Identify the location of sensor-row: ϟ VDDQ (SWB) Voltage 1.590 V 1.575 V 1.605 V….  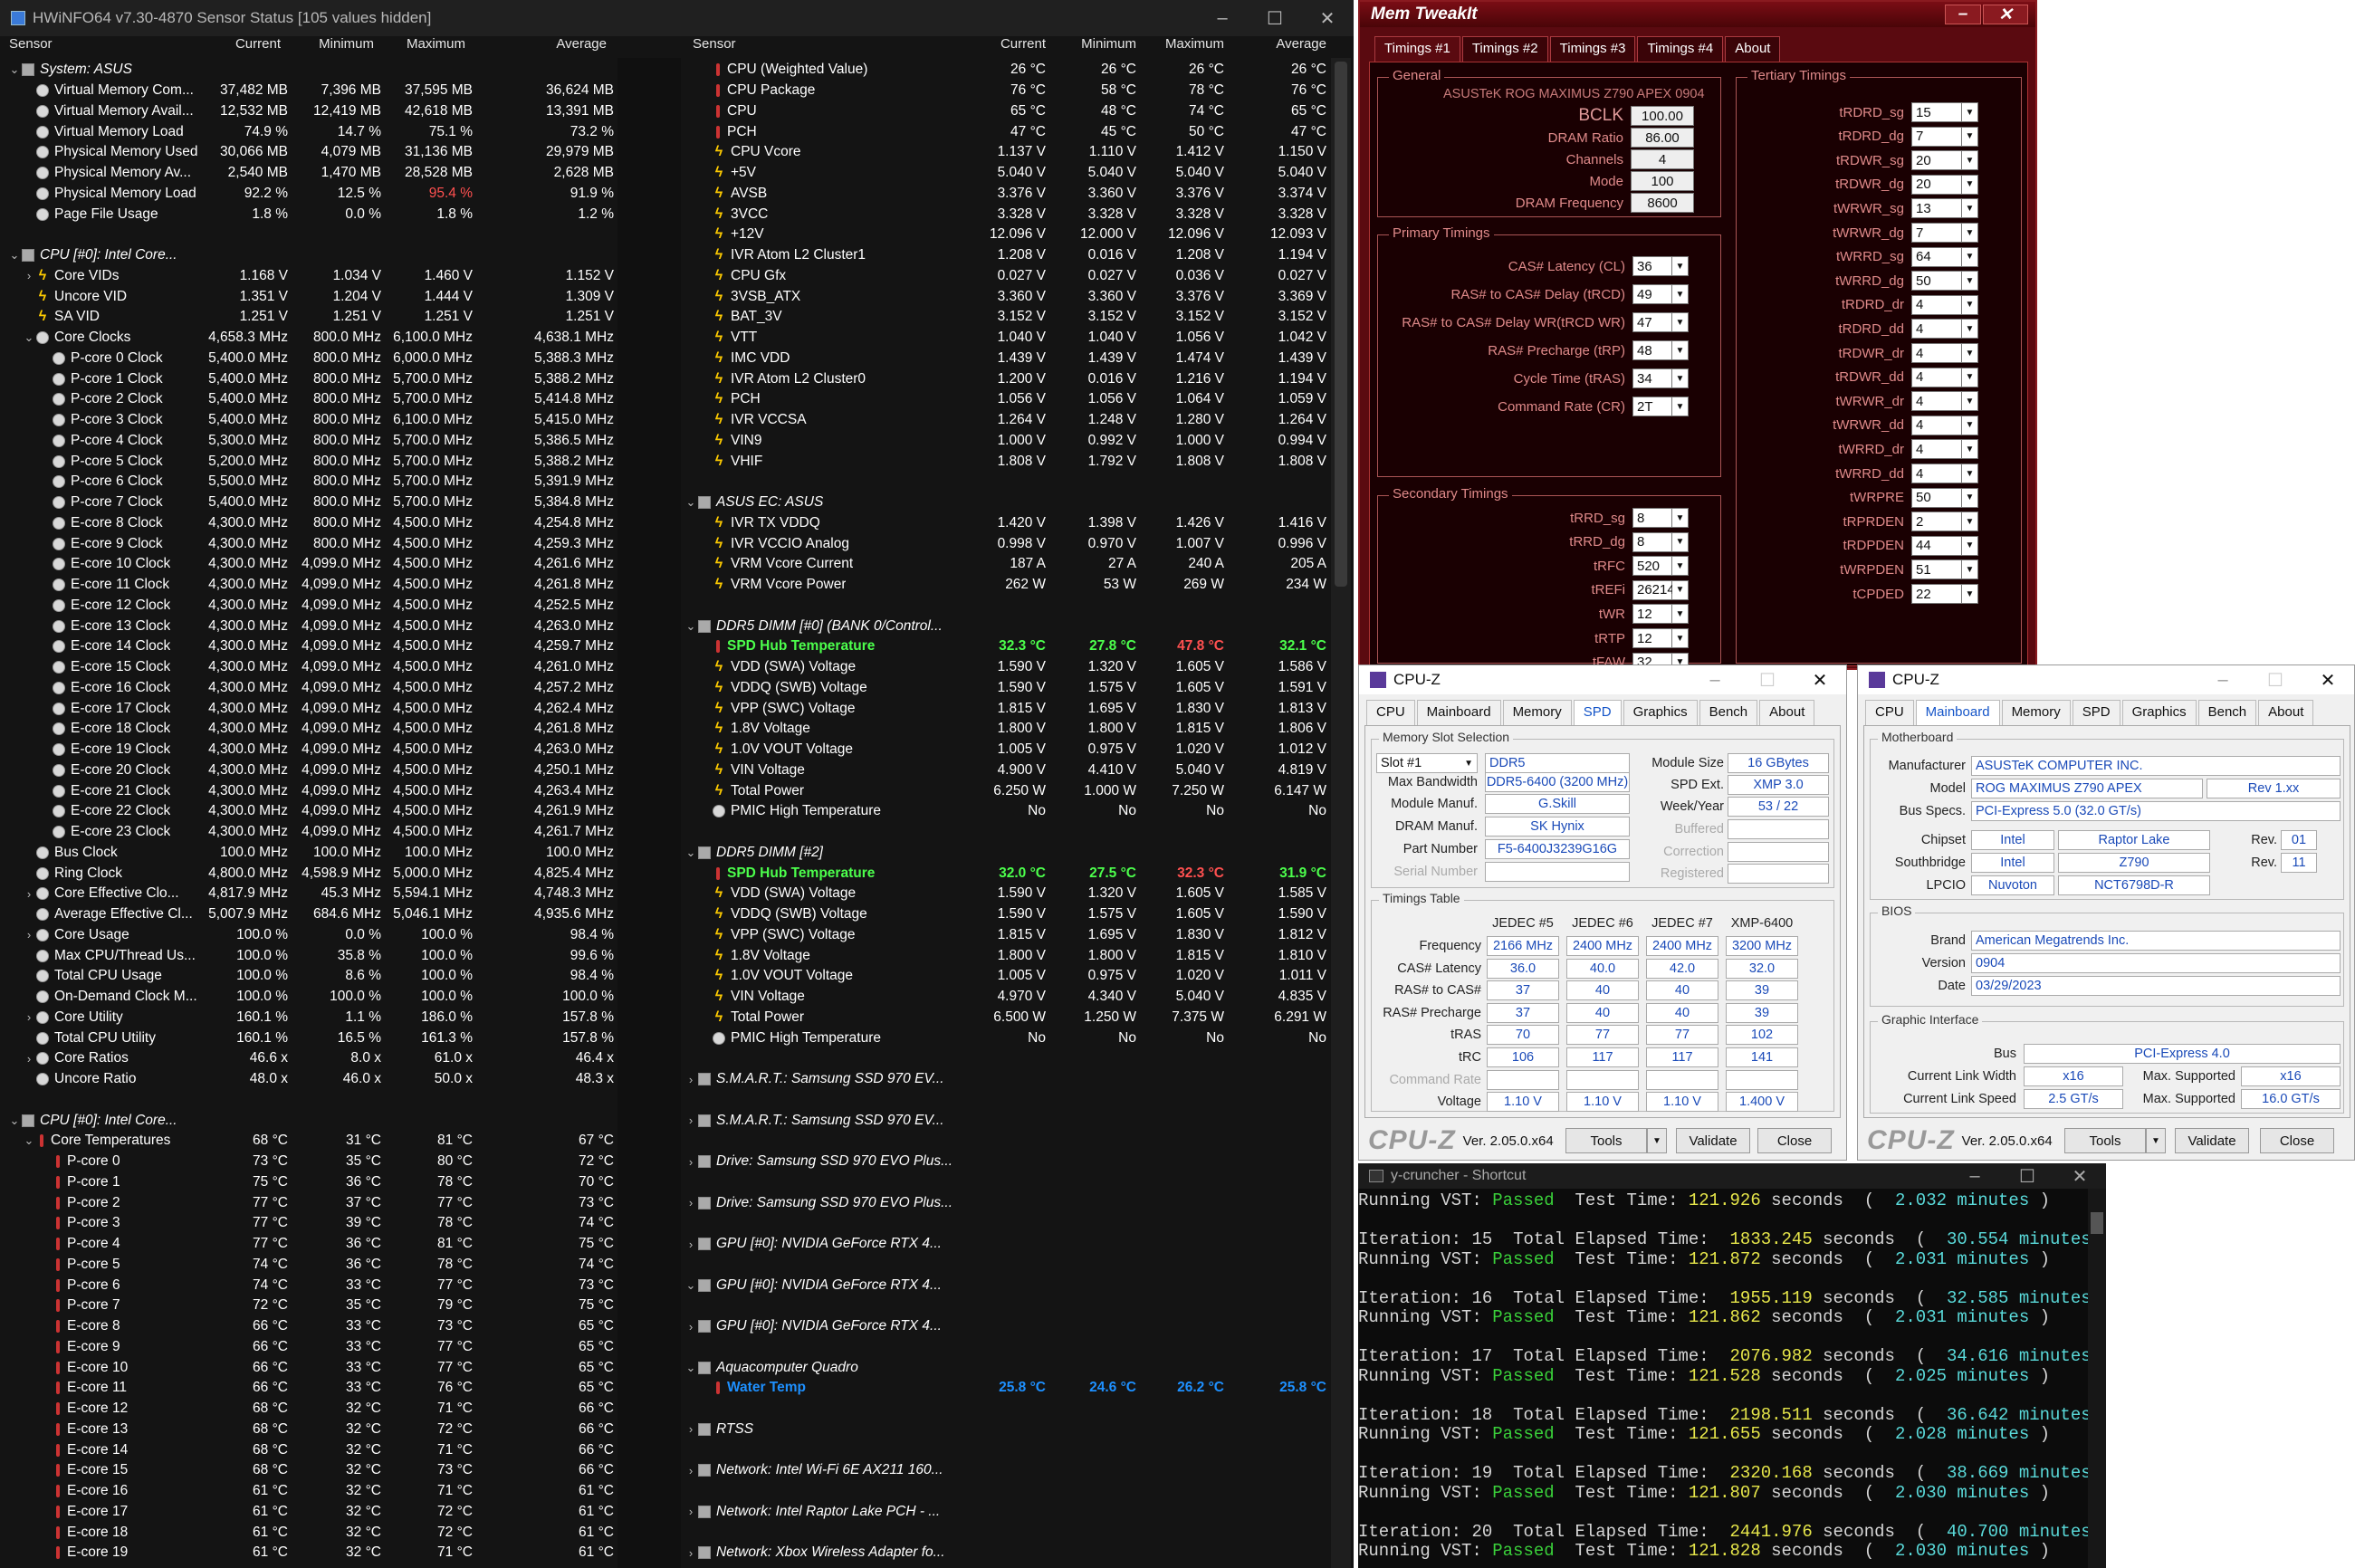
(1006, 688).